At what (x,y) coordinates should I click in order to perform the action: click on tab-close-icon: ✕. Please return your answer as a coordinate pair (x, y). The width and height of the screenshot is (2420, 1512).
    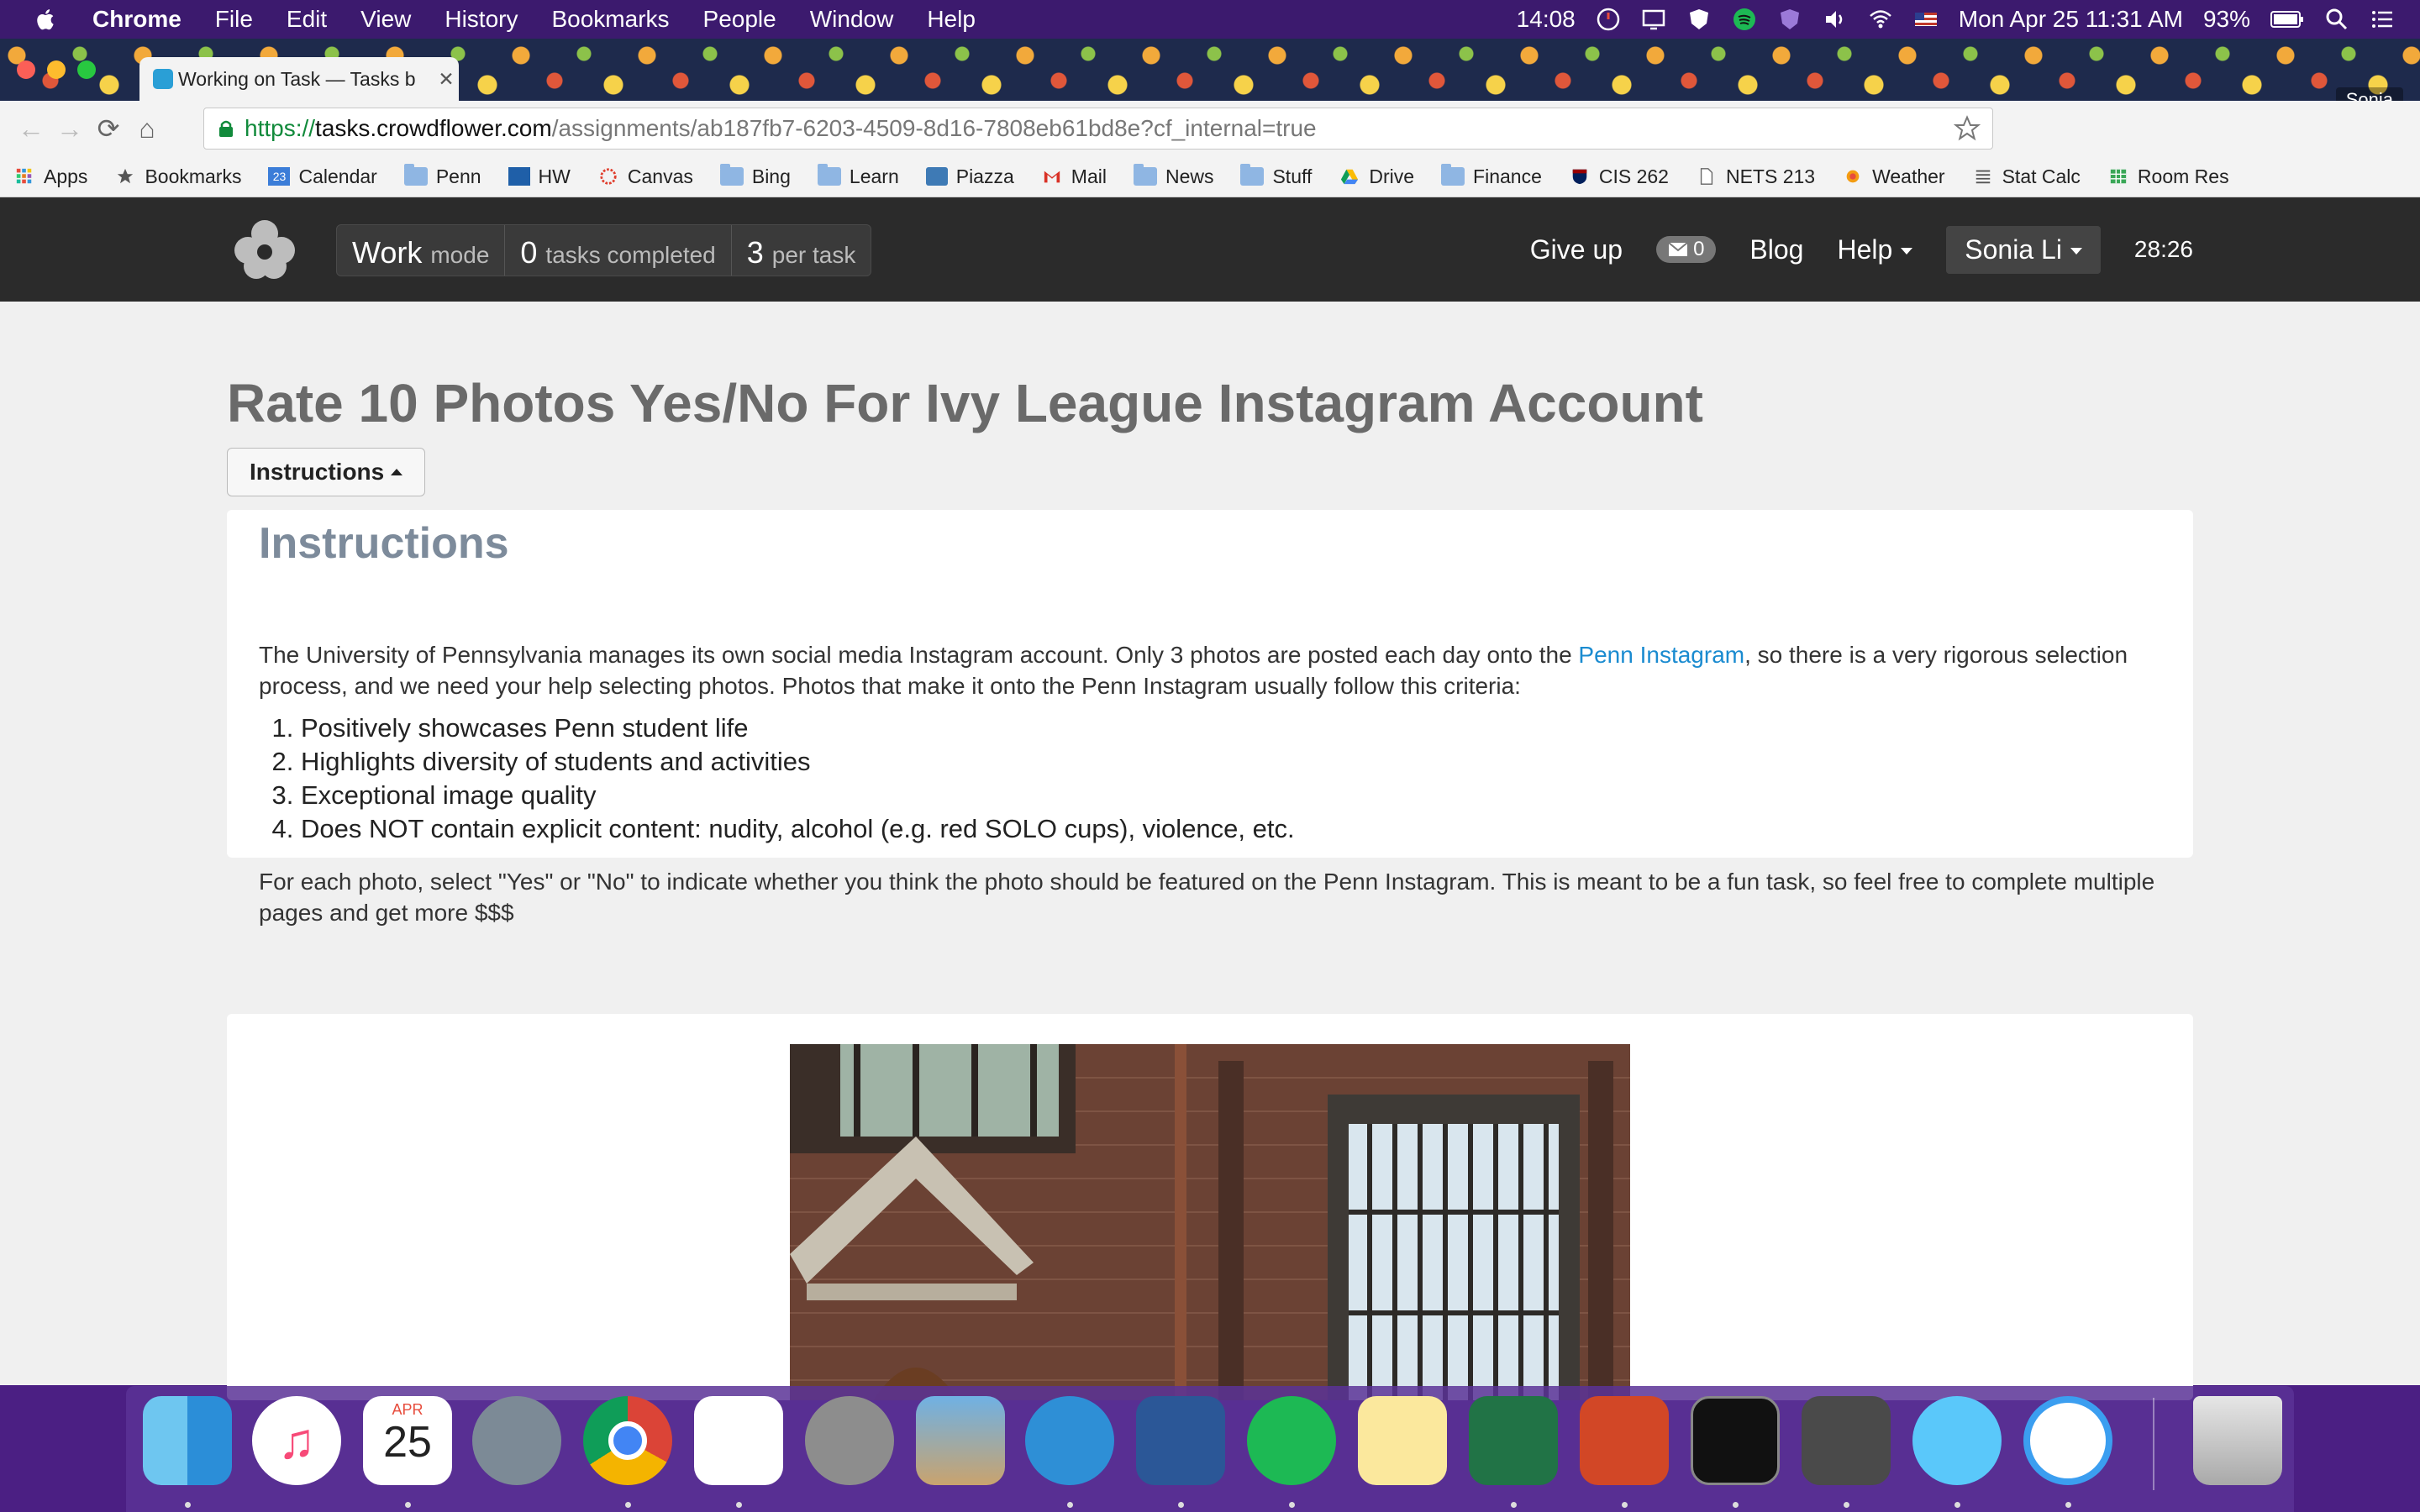
    Looking at the image, I should click on (447, 79).